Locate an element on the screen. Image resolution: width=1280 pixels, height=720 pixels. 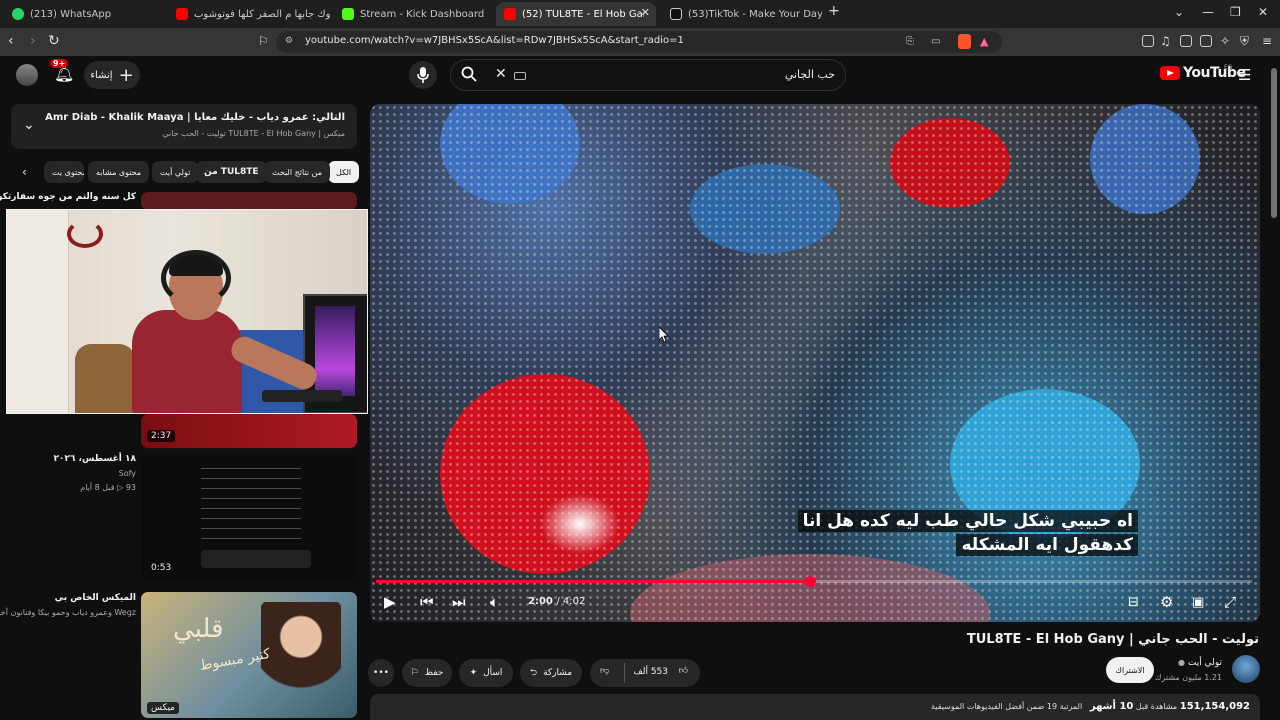
media-icon: ♫ is located at coordinates (1165, 41).